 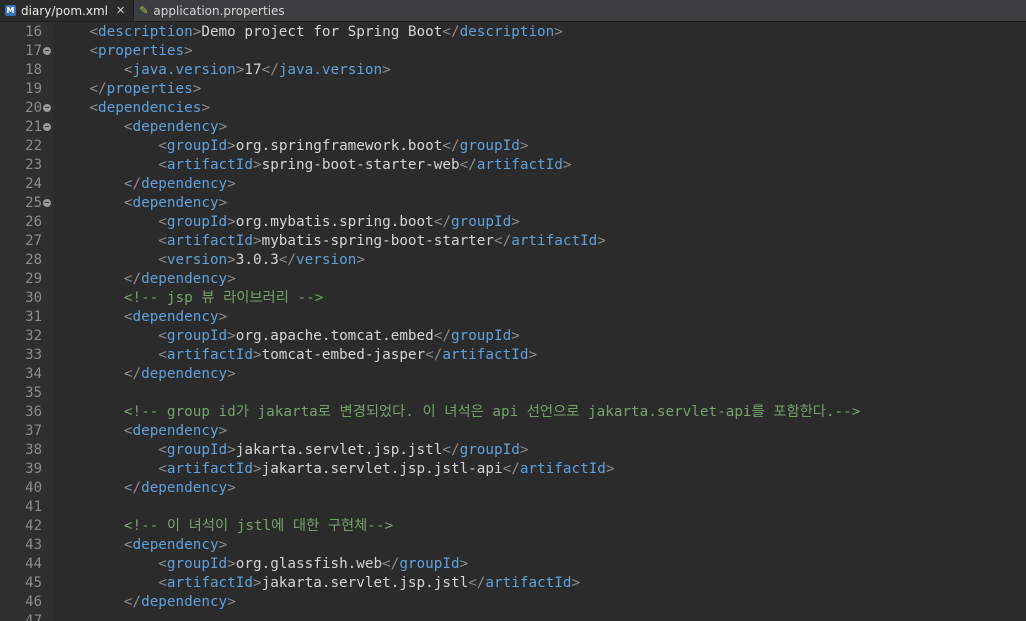 I want to click on code-line: 21− <dependency>, so click(x=513, y=127).